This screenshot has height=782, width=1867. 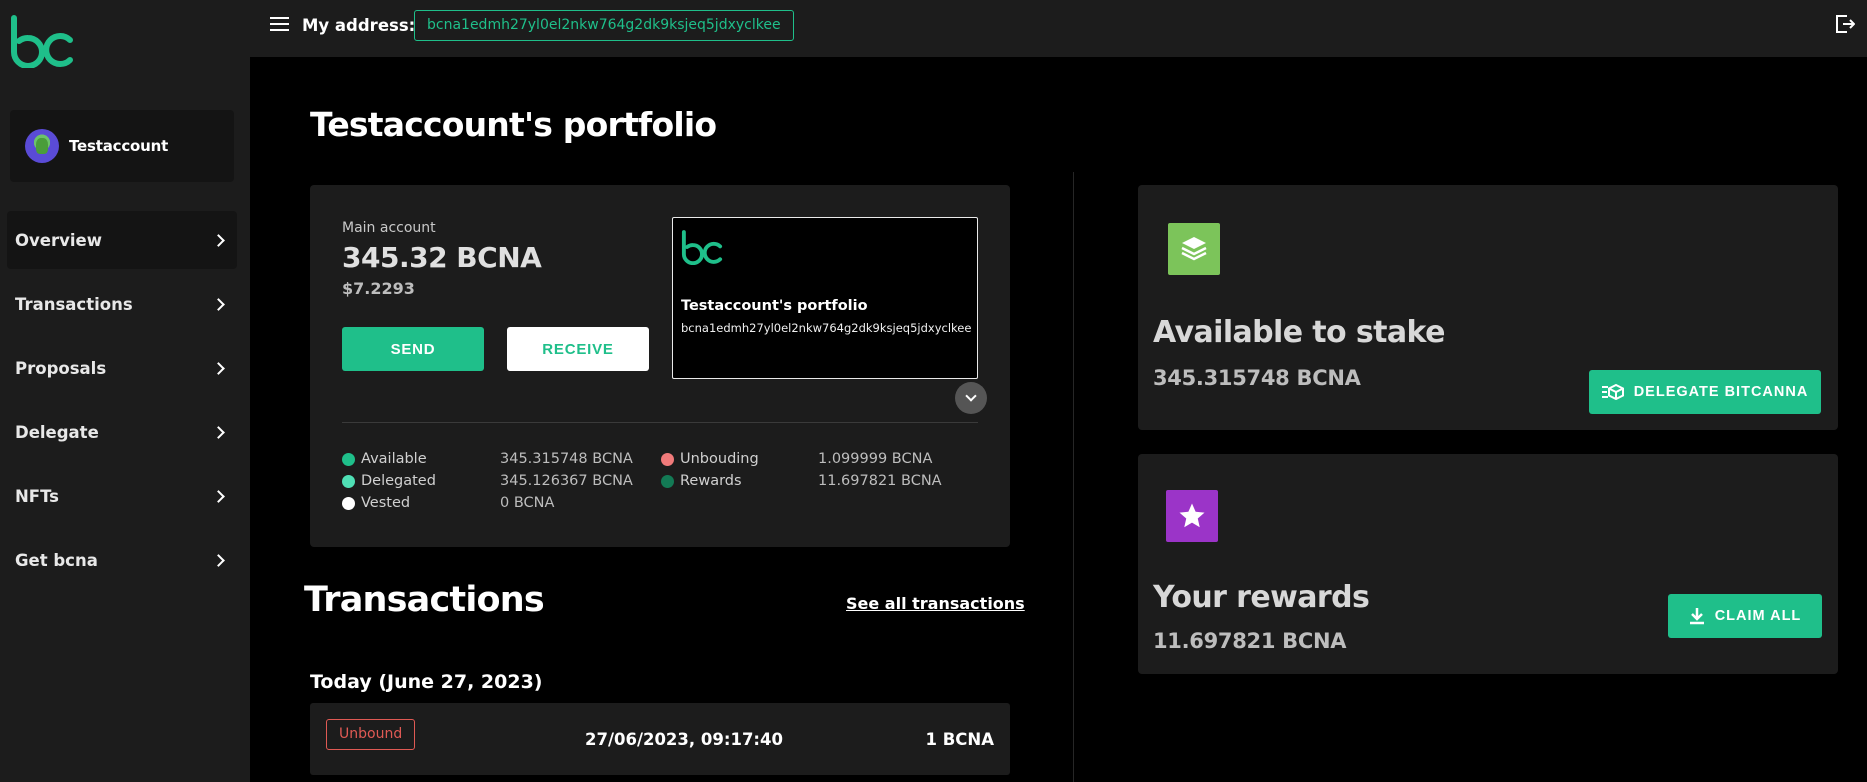 I want to click on delegate-button: DELEGATE BITCANNA, so click(x=1705, y=392).